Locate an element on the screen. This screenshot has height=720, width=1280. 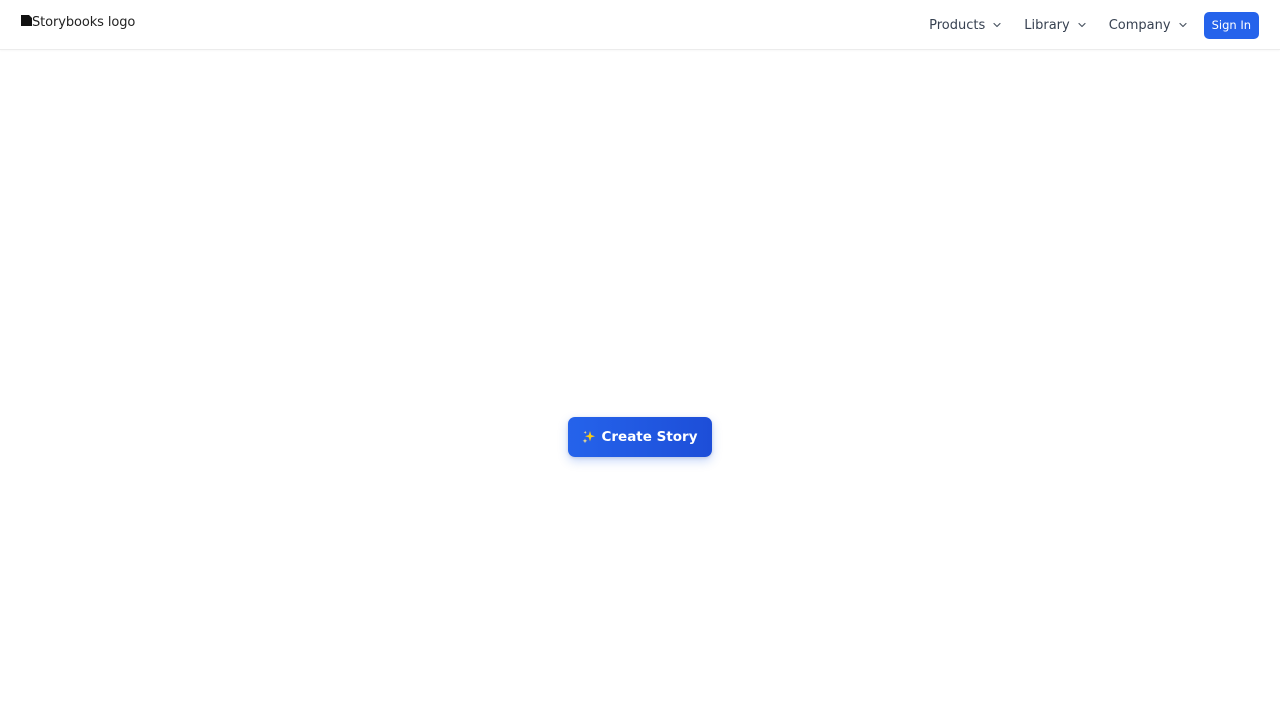
nav-item-products: Products is located at coordinates (965, 25).